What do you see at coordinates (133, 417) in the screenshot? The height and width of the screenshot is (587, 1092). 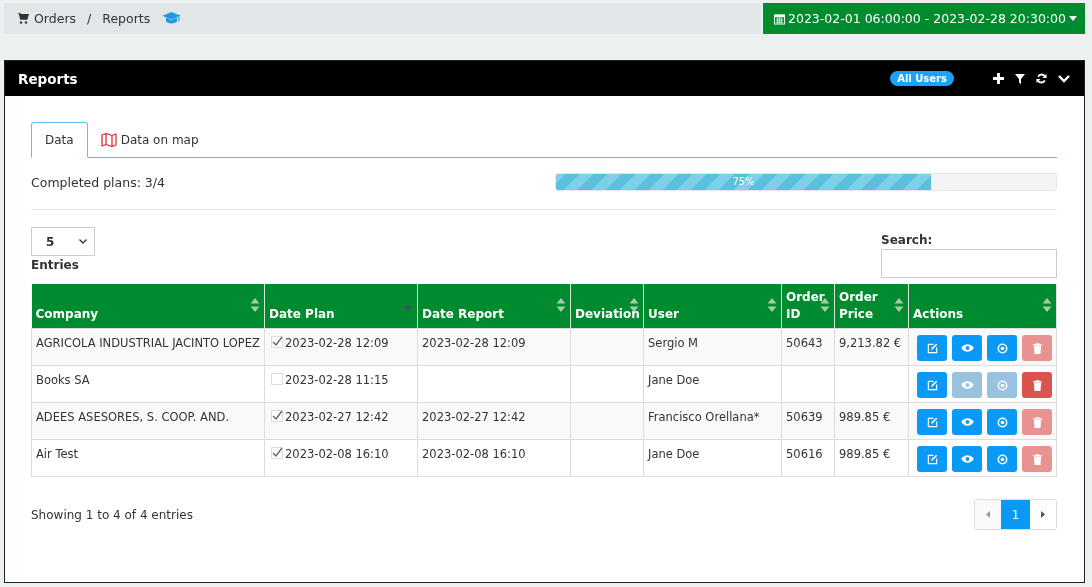 I see `table-cell: ADEES ASESORES, S. COOP. AND.` at bounding box center [133, 417].